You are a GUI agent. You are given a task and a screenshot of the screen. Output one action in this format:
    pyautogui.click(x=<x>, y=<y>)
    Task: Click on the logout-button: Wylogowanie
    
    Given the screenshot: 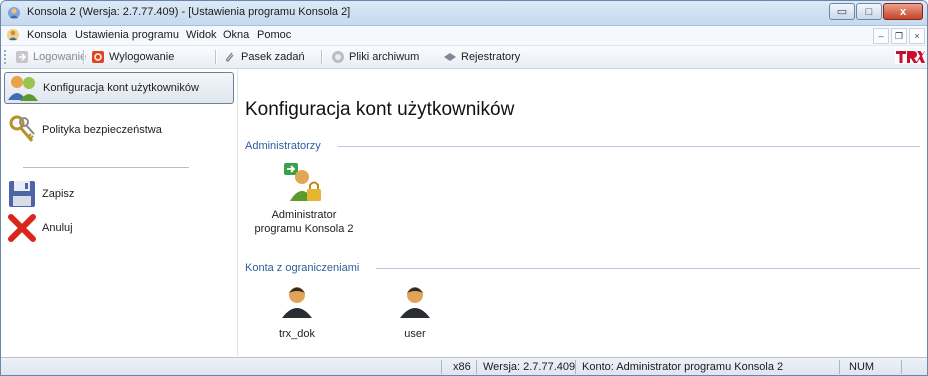 What is the action you would take?
    pyautogui.click(x=132, y=57)
    